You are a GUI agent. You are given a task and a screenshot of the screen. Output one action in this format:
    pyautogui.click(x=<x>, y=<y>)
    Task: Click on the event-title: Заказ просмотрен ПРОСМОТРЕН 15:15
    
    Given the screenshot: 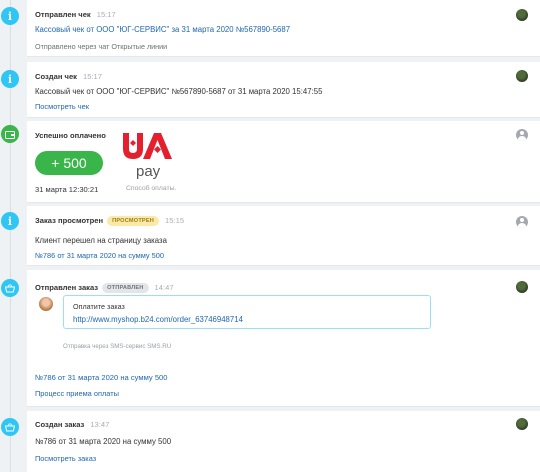 What is the action you would take?
    pyautogui.click(x=110, y=221)
    